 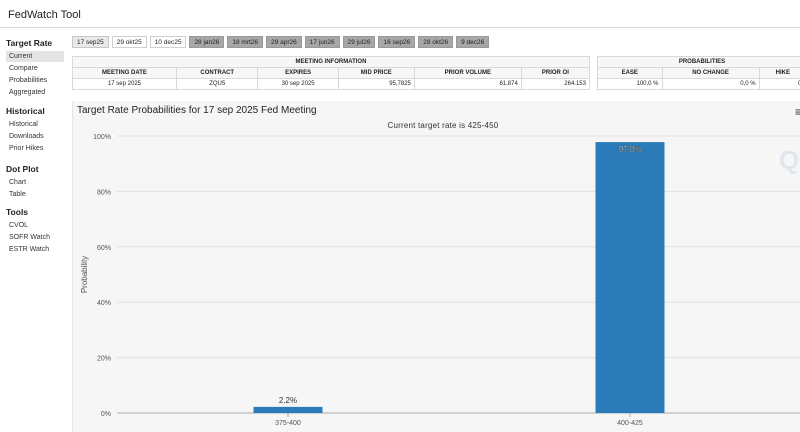 What do you see at coordinates (779, 84) in the screenshot?
I see `hike-cell: 0,` at bounding box center [779, 84].